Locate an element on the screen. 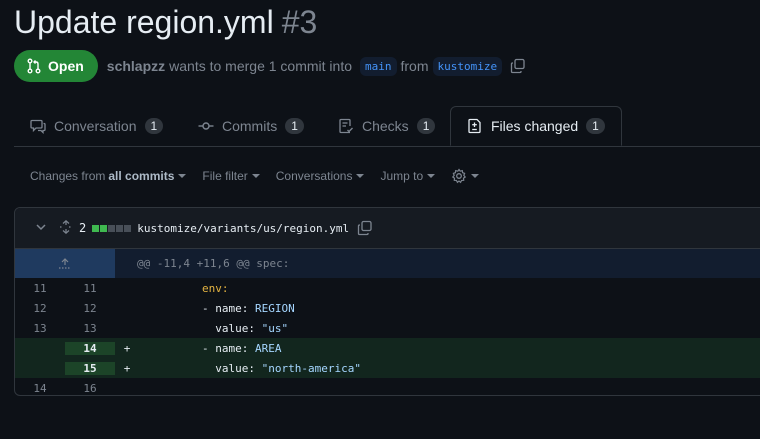 This screenshot has height=439, width=760. pr-number: #3 is located at coordinates (299, 22).